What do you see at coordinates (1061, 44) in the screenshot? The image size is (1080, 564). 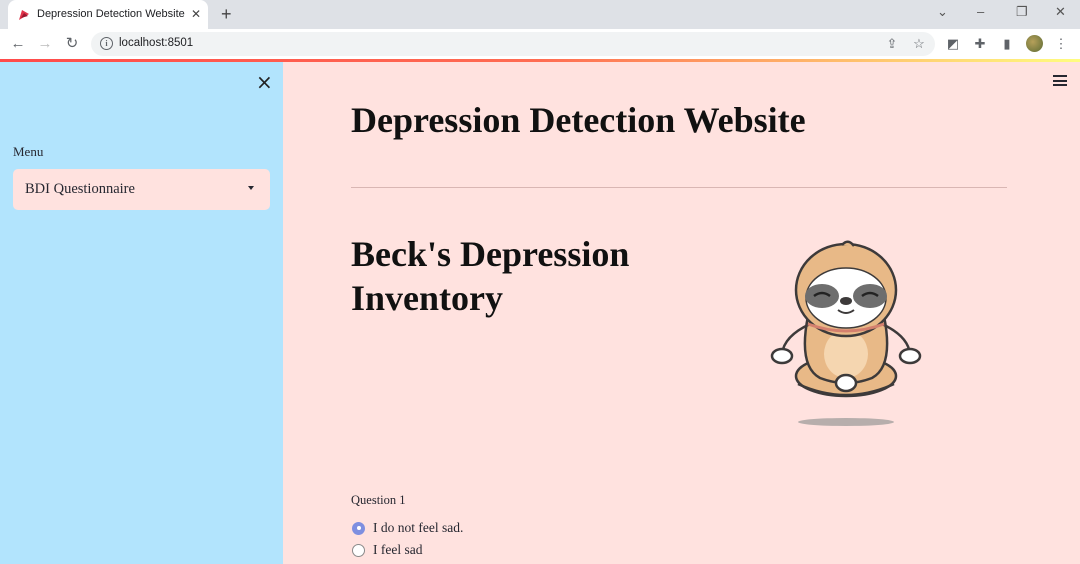 I see `menu-dots-icon: ⋮` at bounding box center [1061, 44].